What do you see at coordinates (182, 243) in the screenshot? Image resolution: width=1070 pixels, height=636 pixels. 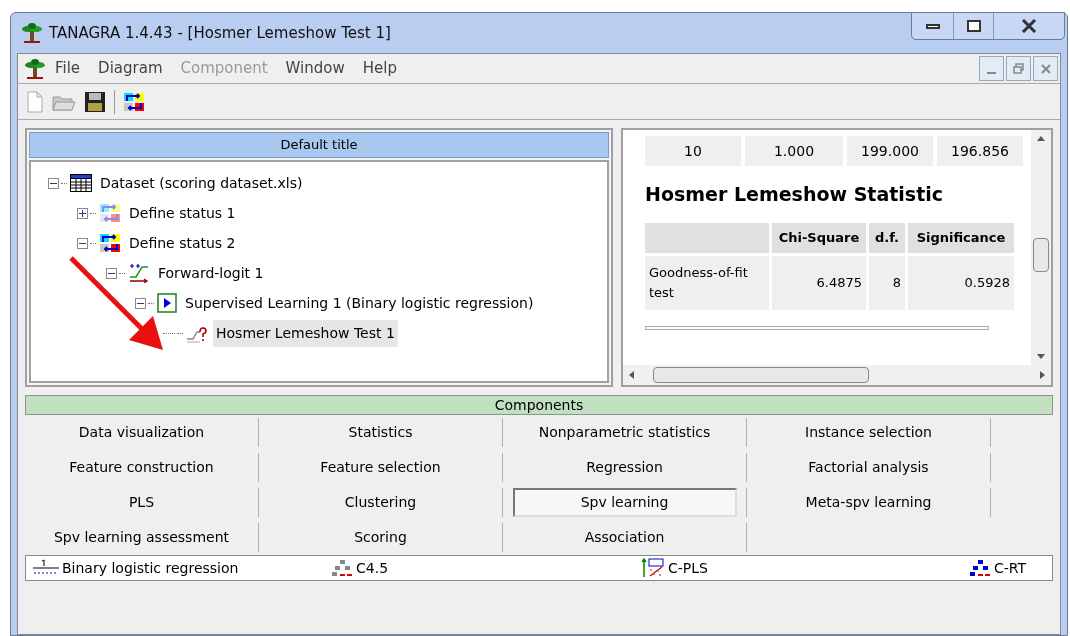 I see `tree-node-label: Define status 2` at bounding box center [182, 243].